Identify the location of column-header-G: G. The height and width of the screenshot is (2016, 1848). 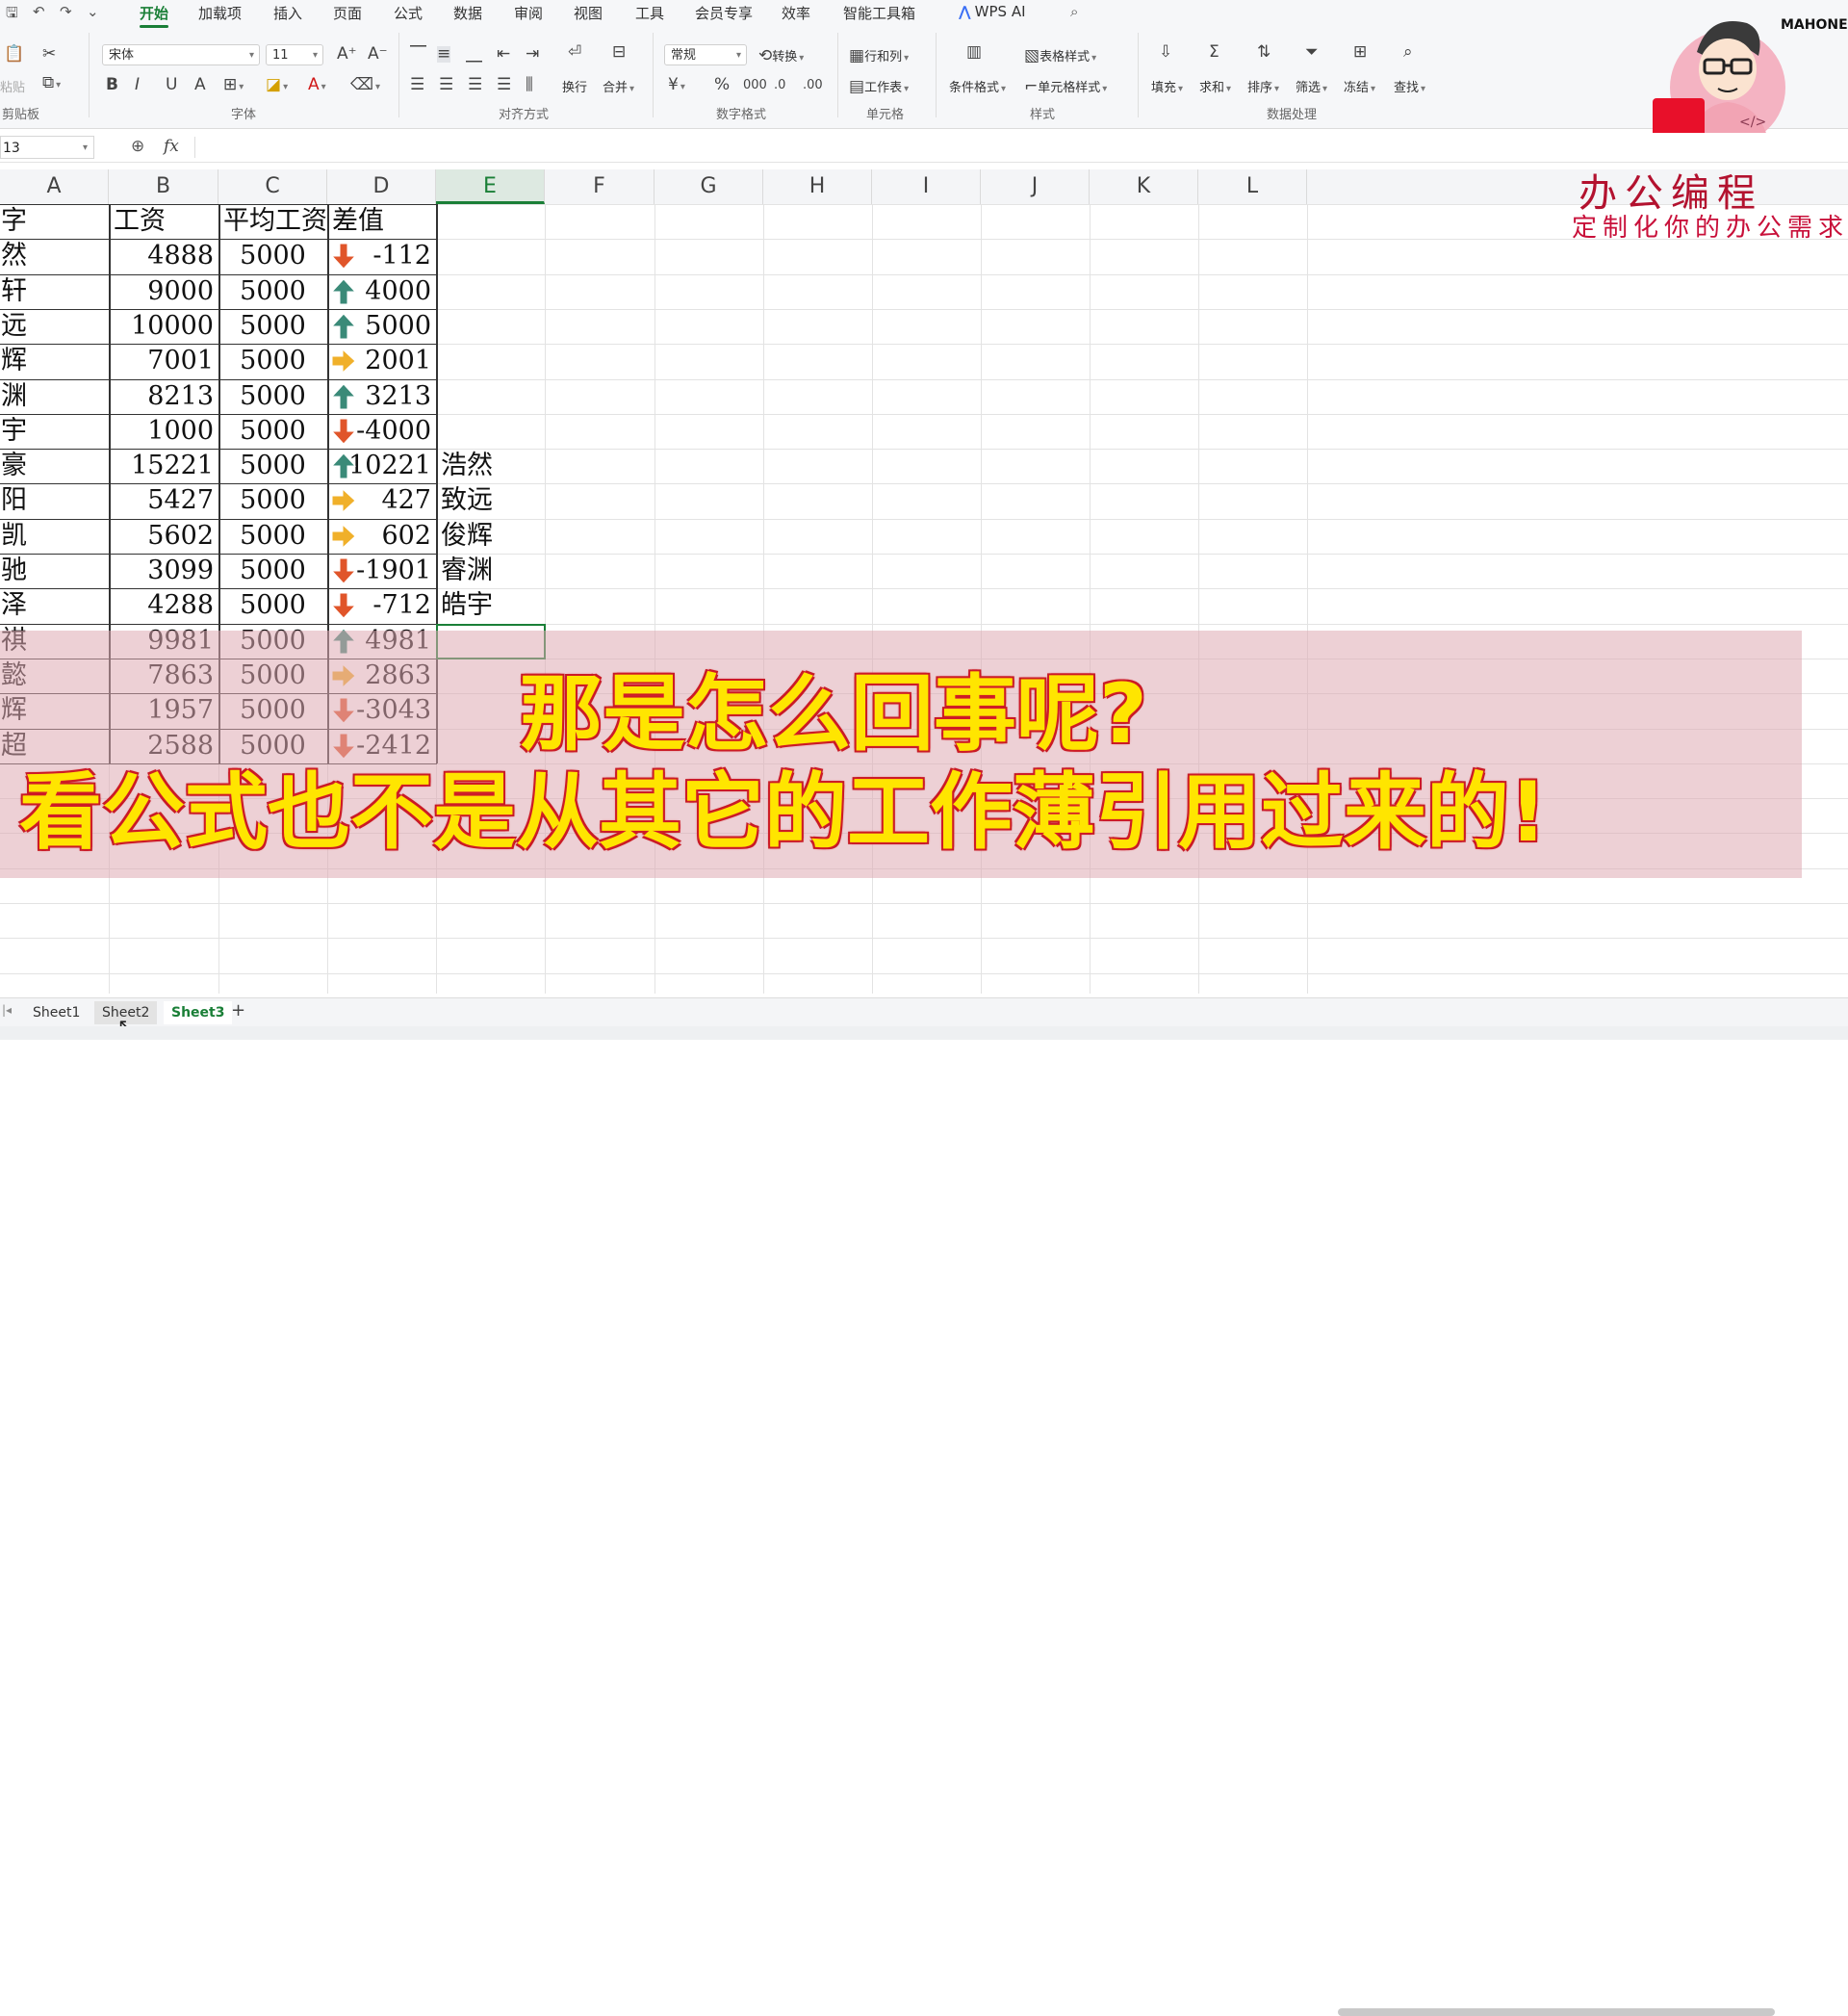
(708, 186).